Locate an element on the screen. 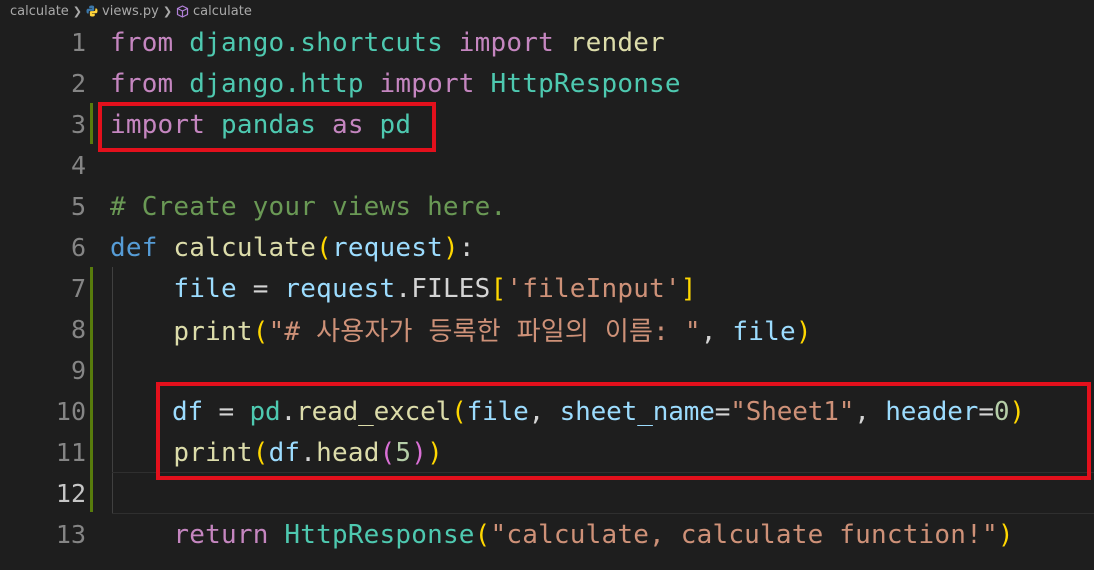 Image resolution: width=1094 pixels, height=570 pixels. punctuation: . is located at coordinates (403, 288).